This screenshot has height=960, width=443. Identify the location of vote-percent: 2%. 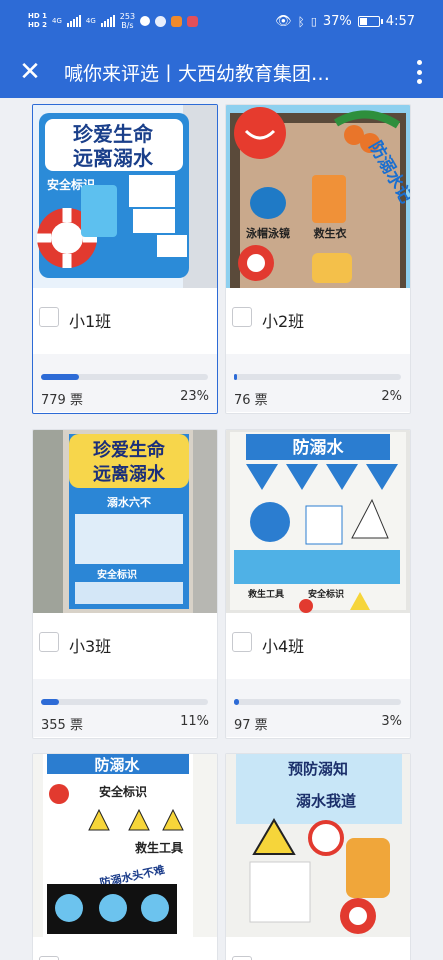
(391, 396).